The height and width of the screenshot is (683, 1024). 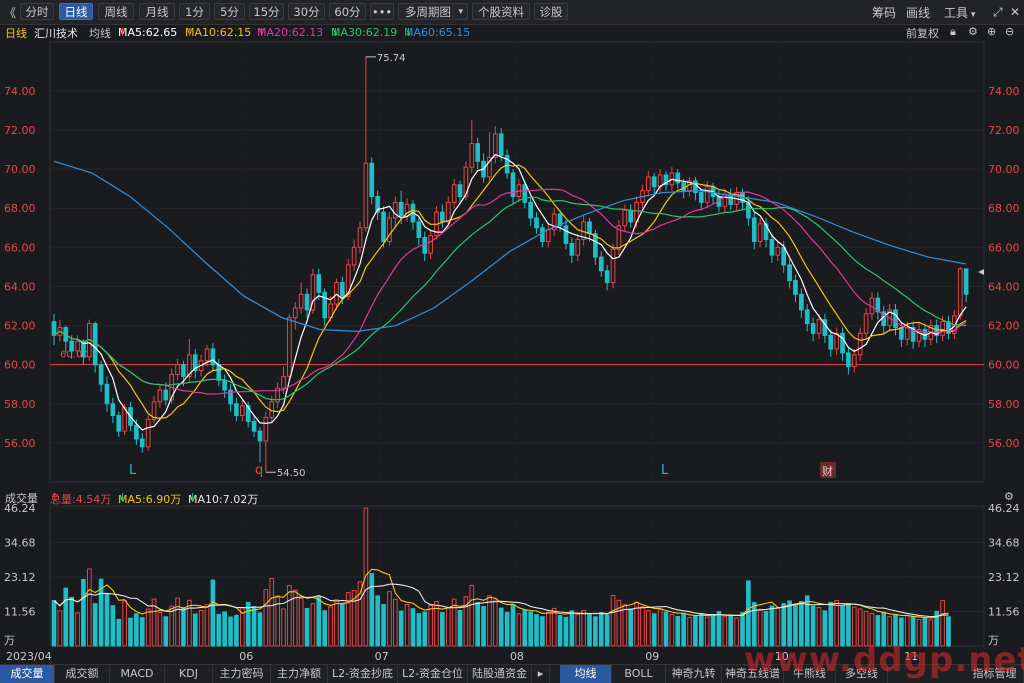 I want to click on scroll-right-icon: ▸, so click(x=541, y=674).